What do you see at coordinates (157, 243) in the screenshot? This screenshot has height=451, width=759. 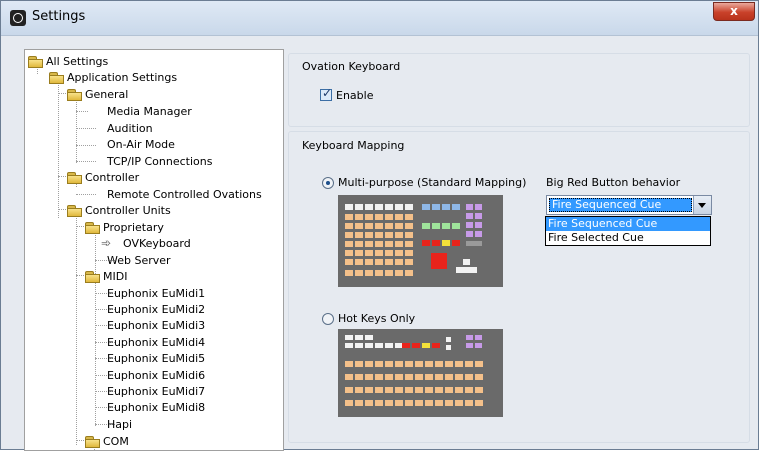 I see `tree-item-label: OVKeyboard` at bounding box center [157, 243].